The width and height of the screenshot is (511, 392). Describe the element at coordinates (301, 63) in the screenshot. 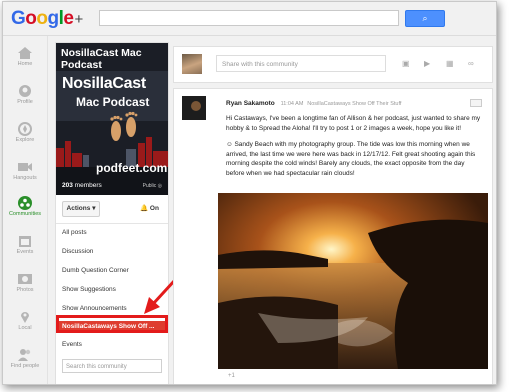

I see `share-input: Share with this community` at that location.